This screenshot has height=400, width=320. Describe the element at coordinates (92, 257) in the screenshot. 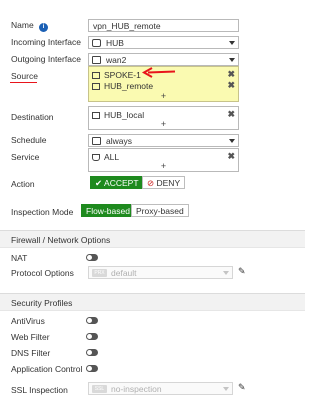

I see `nat-toggle` at that location.